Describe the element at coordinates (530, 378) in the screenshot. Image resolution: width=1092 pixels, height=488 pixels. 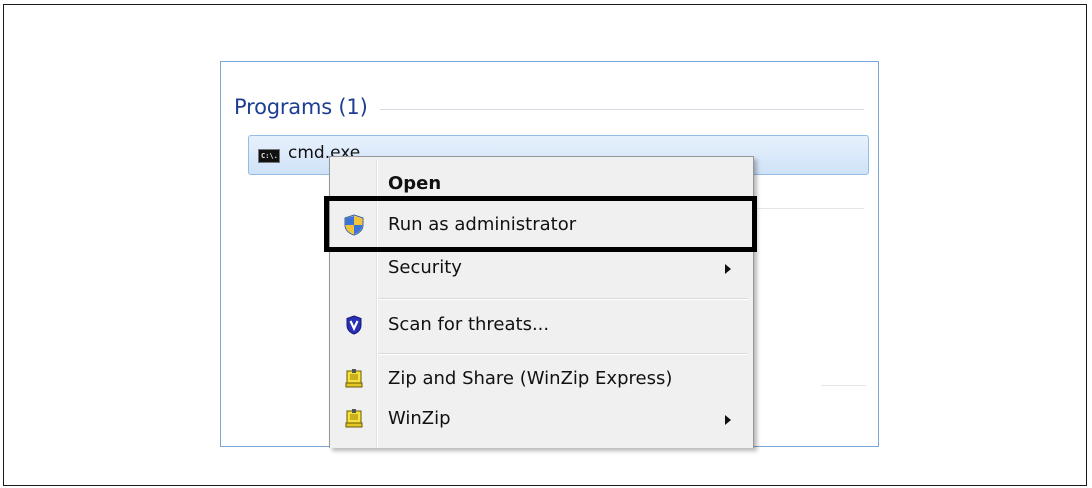
I see `menu-item-label: Zip and Share (WinZip Express)` at that location.